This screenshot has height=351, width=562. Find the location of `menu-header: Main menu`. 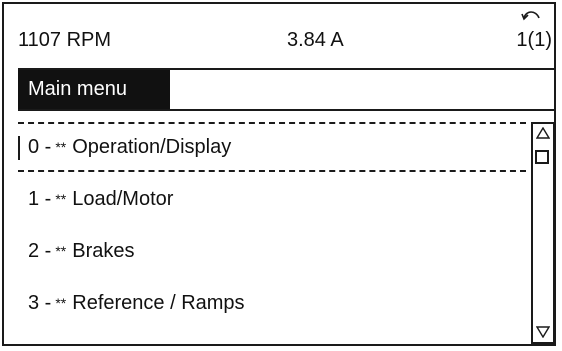

menu-header: Main menu is located at coordinates (287, 89).